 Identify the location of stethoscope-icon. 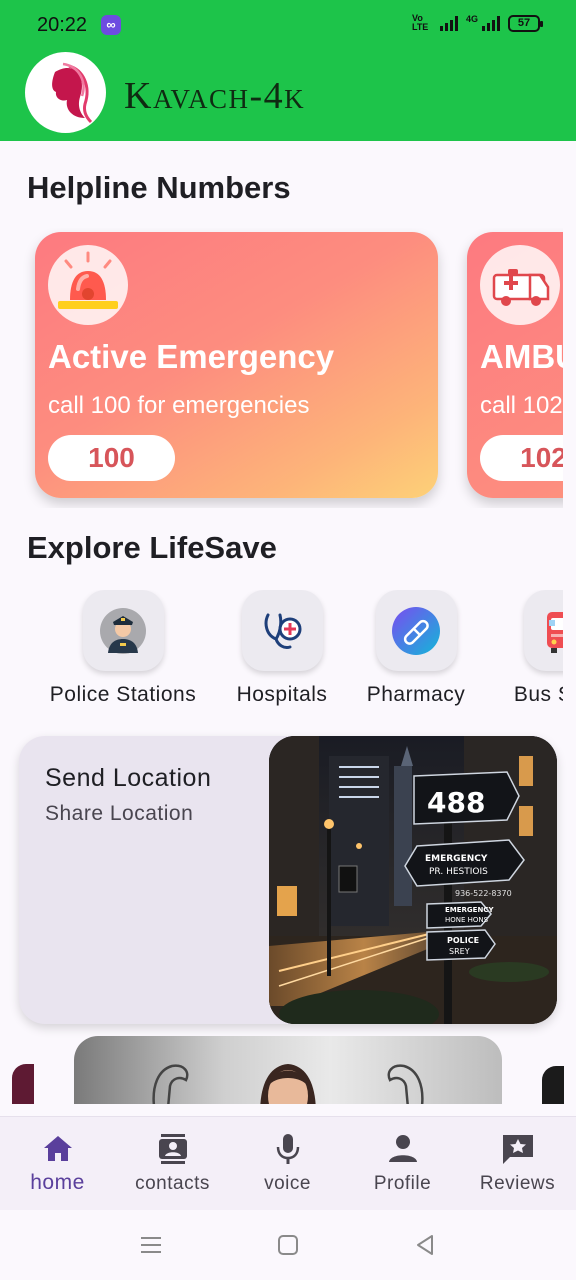
(282, 630).